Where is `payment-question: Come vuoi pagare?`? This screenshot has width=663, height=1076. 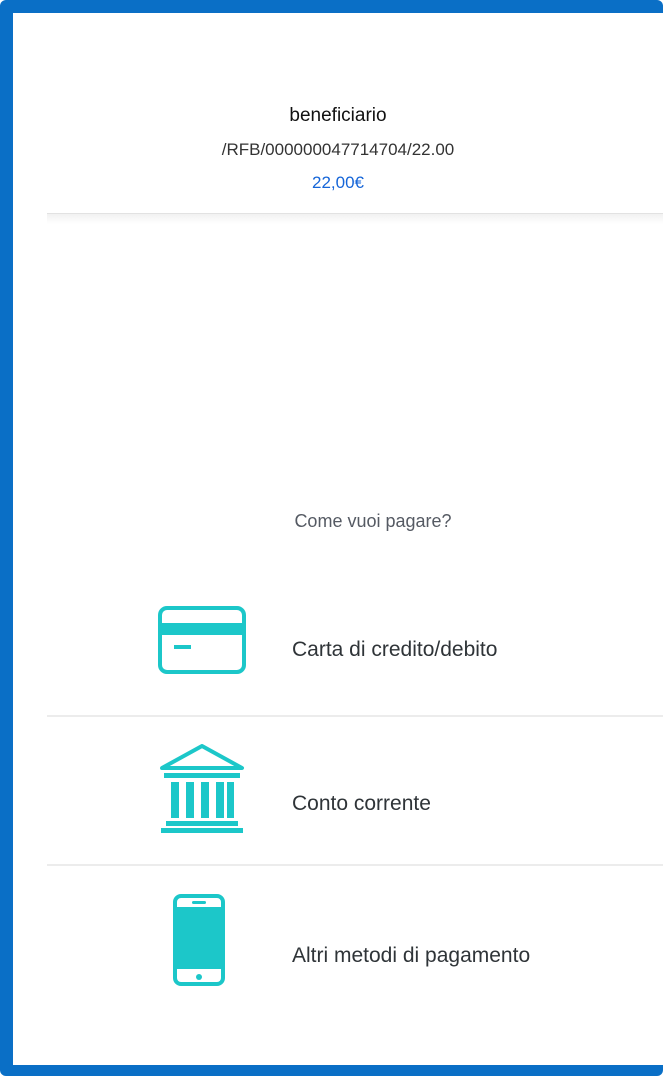 payment-question: Come vuoi pagare? is located at coordinates (373, 521).